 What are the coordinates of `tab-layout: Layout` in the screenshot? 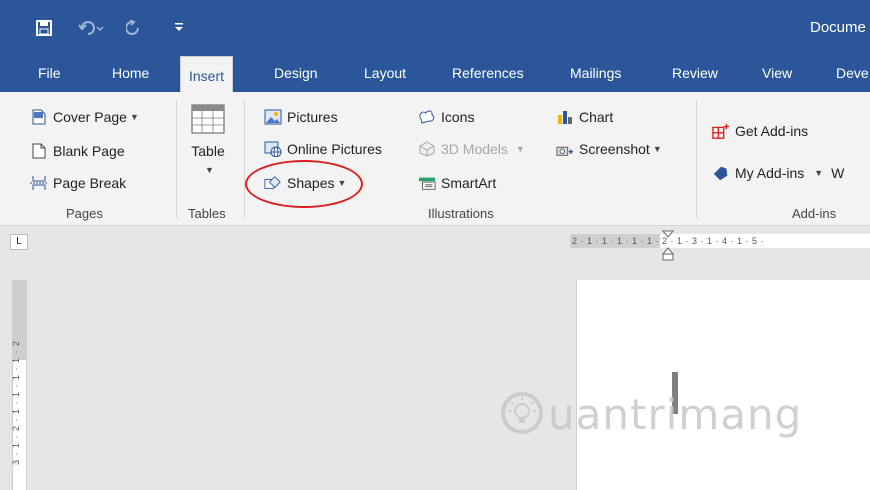 It's located at (385, 73).